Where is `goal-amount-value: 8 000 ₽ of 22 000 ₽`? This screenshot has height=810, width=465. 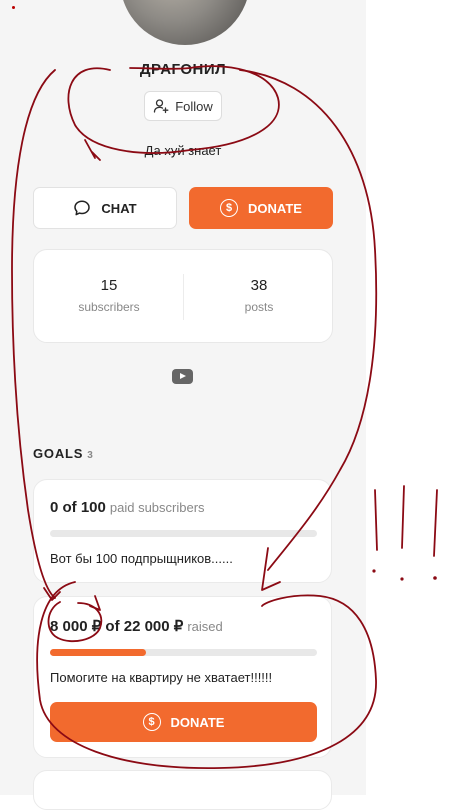 goal-amount-value: 8 000 ₽ of 22 000 ₽ is located at coordinates (117, 626).